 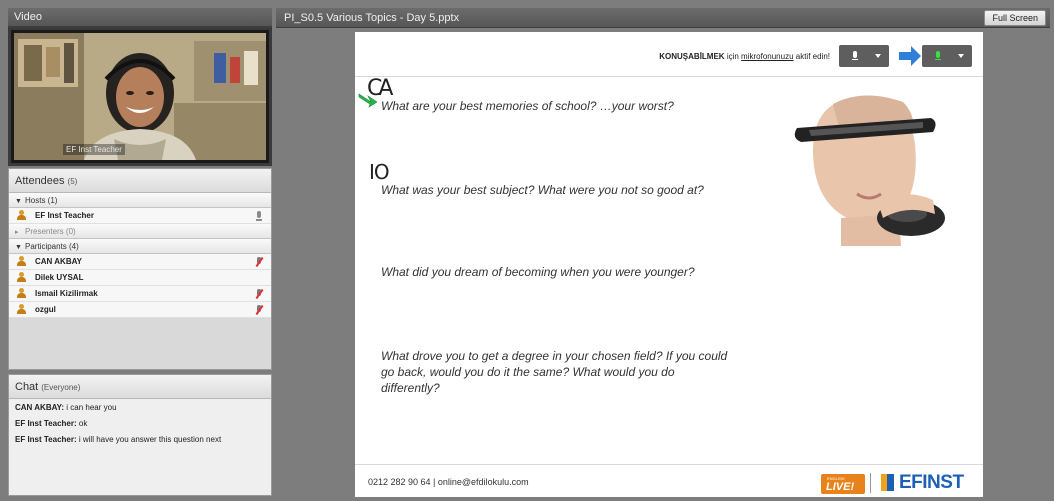 I want to click on attendee-name: CAN AKBAY, so click(x=58, y=261).